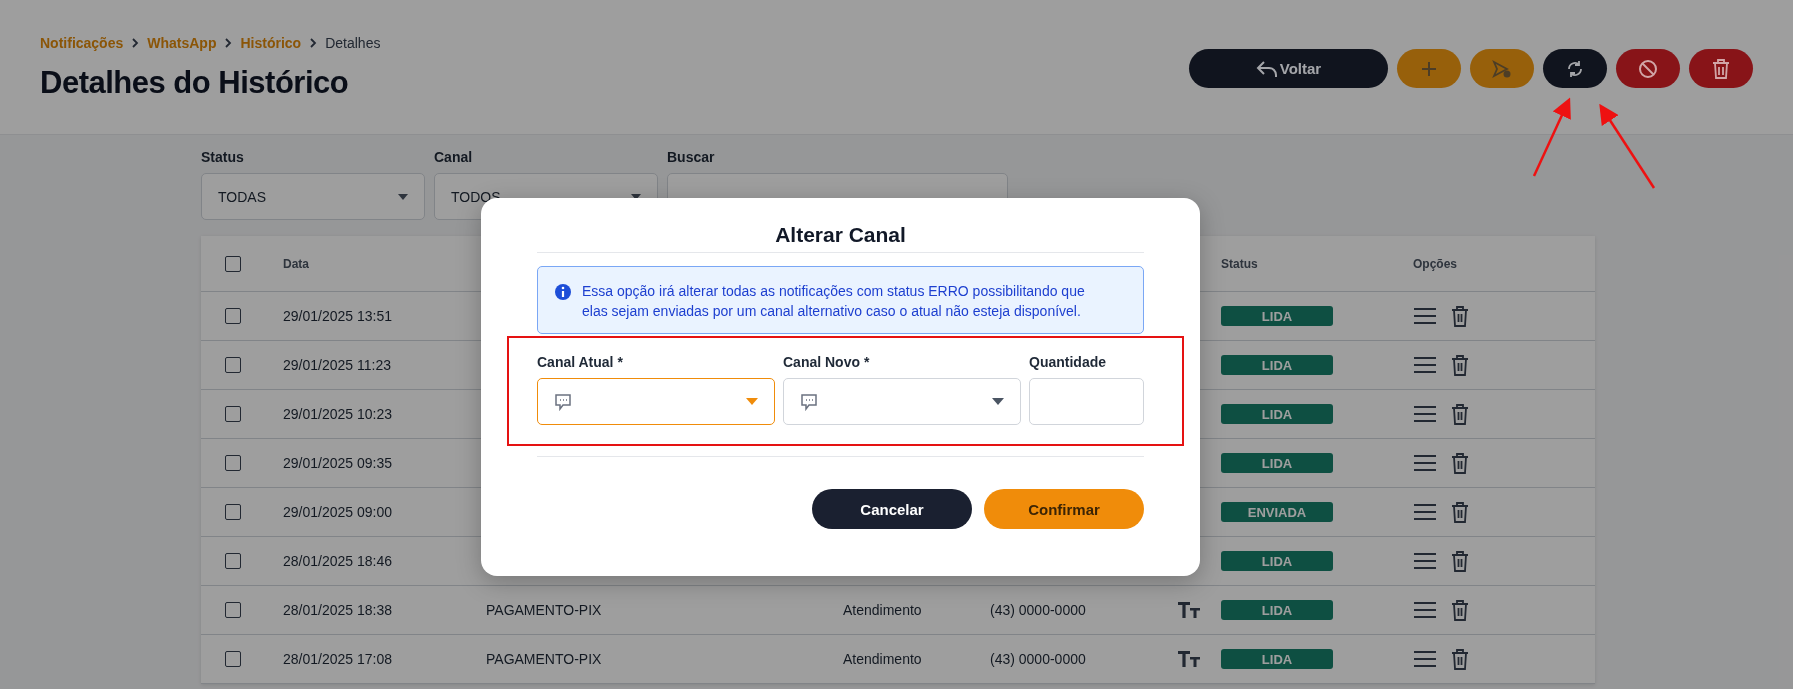 Image resolution: width=1793 pixels, height=689 pixels. I want to click on table-cell: 28/01/2025 18:38, so click(337, 610).